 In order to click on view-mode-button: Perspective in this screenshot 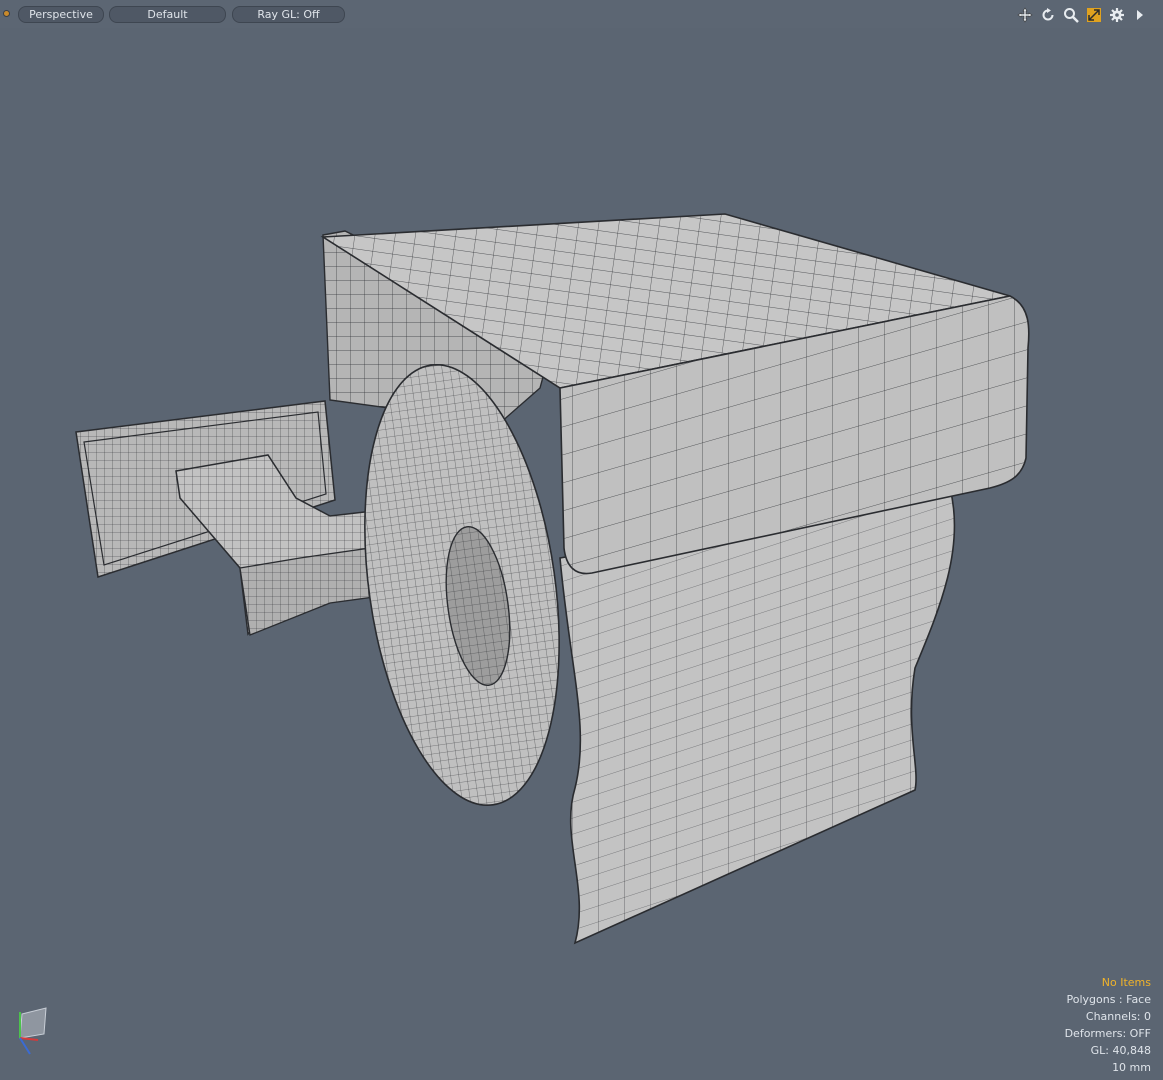, I will do `click(61, 14)`.